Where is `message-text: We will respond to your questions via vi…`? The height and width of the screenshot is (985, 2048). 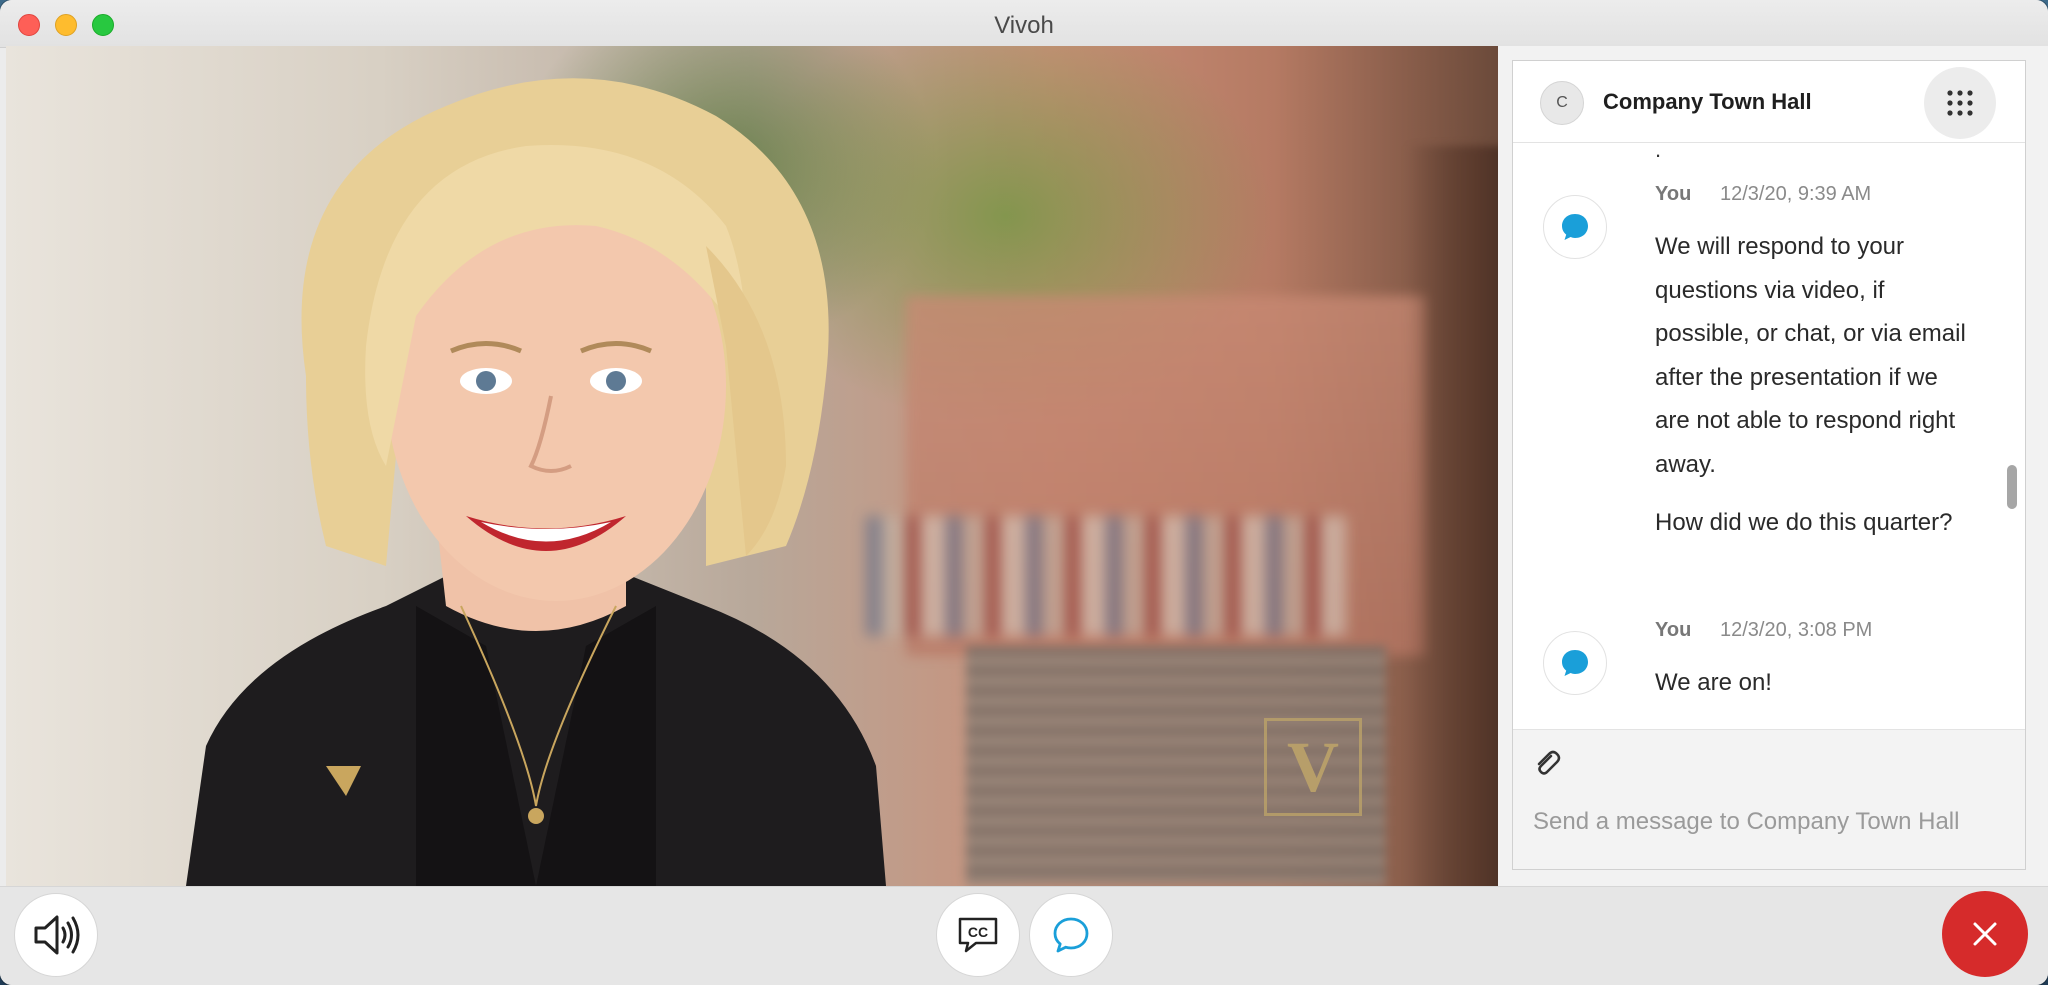
message-text: We will respond to your questions via vi… is located at coordinates (1810, 355).